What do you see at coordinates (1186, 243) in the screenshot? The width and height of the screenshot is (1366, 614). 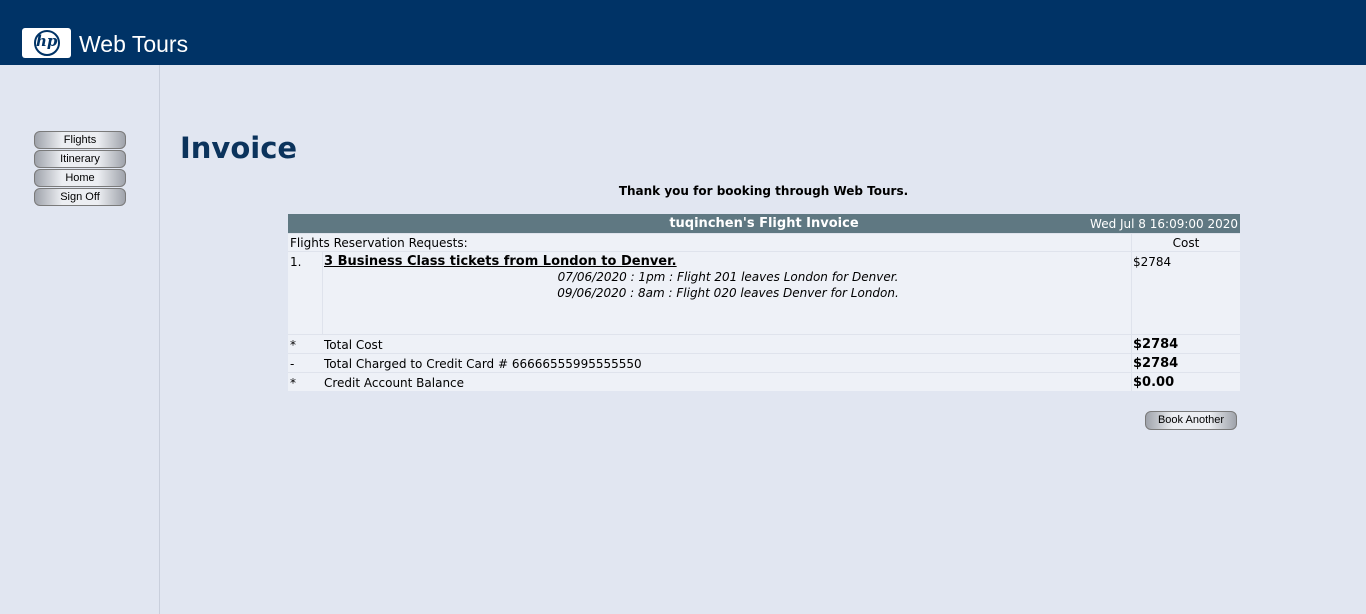 I see `cost-column-header: Cost` at bounding box center [1186, 243].